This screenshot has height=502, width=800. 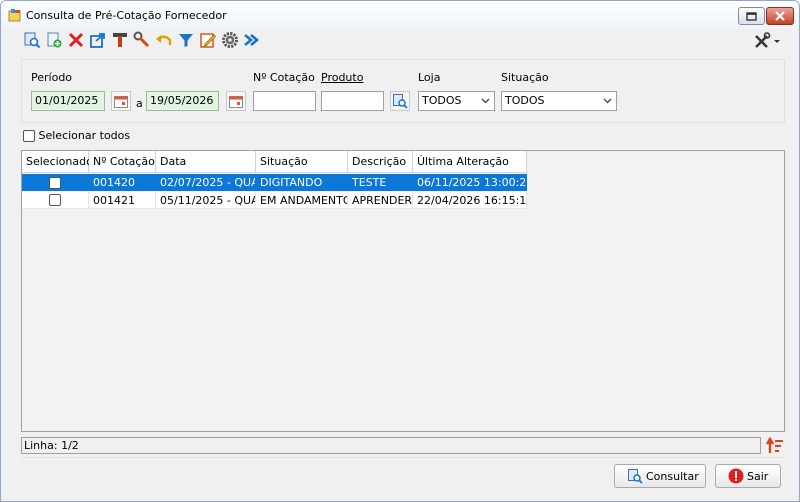 I want to click on column-header-cotacao: Nº Cotação, so click(x=122, y=162).